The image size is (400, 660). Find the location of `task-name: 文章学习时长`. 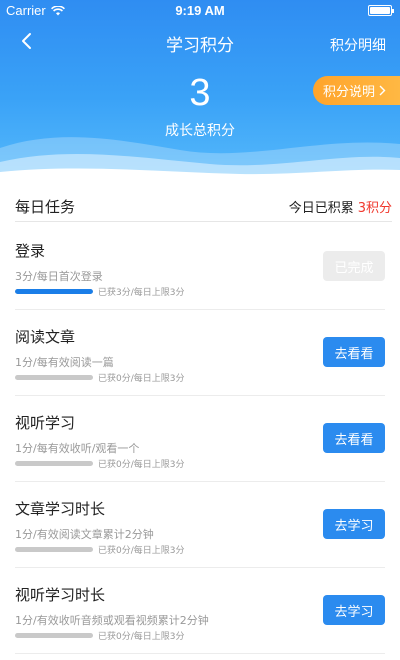

task-name: 文章学习时长 is located at coordinates (60, 509).